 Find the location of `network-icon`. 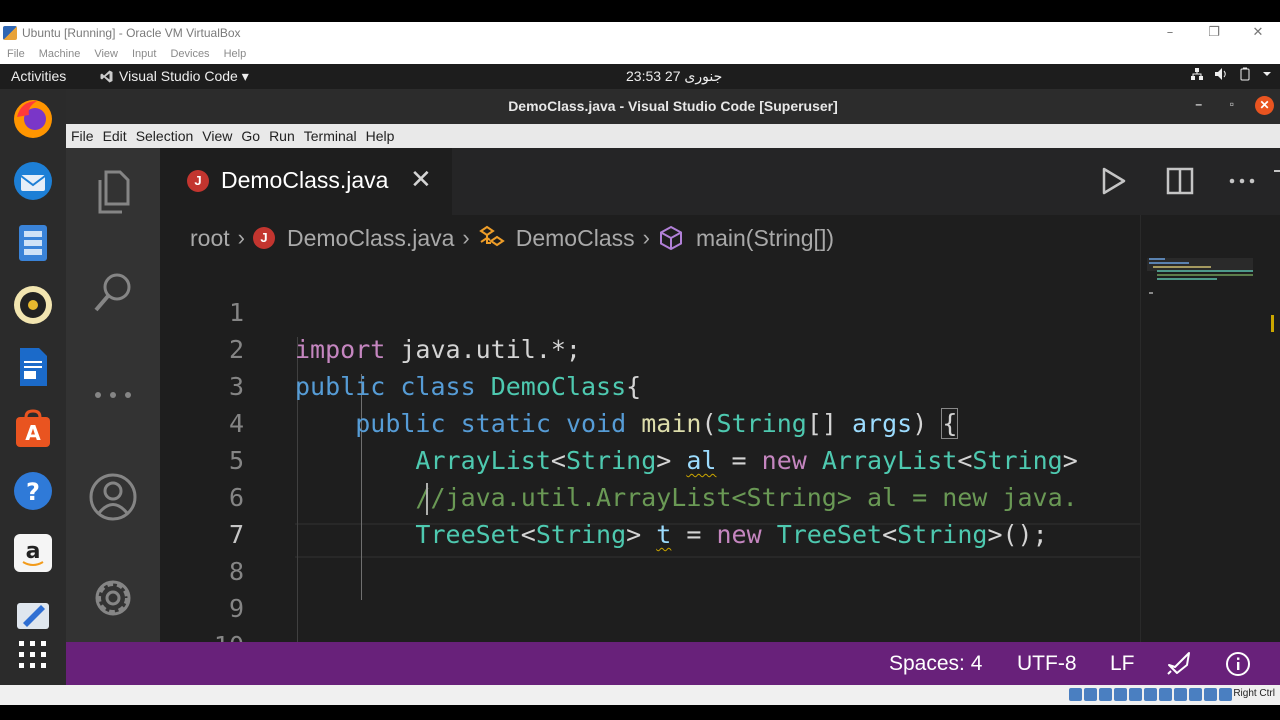

network-icon is located at coordinates (1120, 694).